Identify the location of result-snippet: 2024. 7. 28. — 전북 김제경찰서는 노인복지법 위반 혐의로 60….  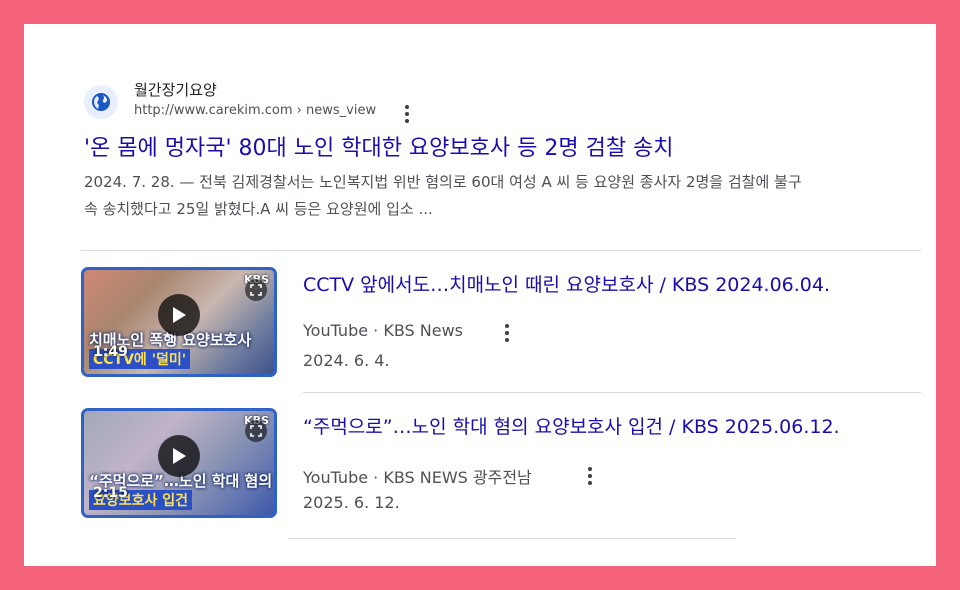
(494, 196).